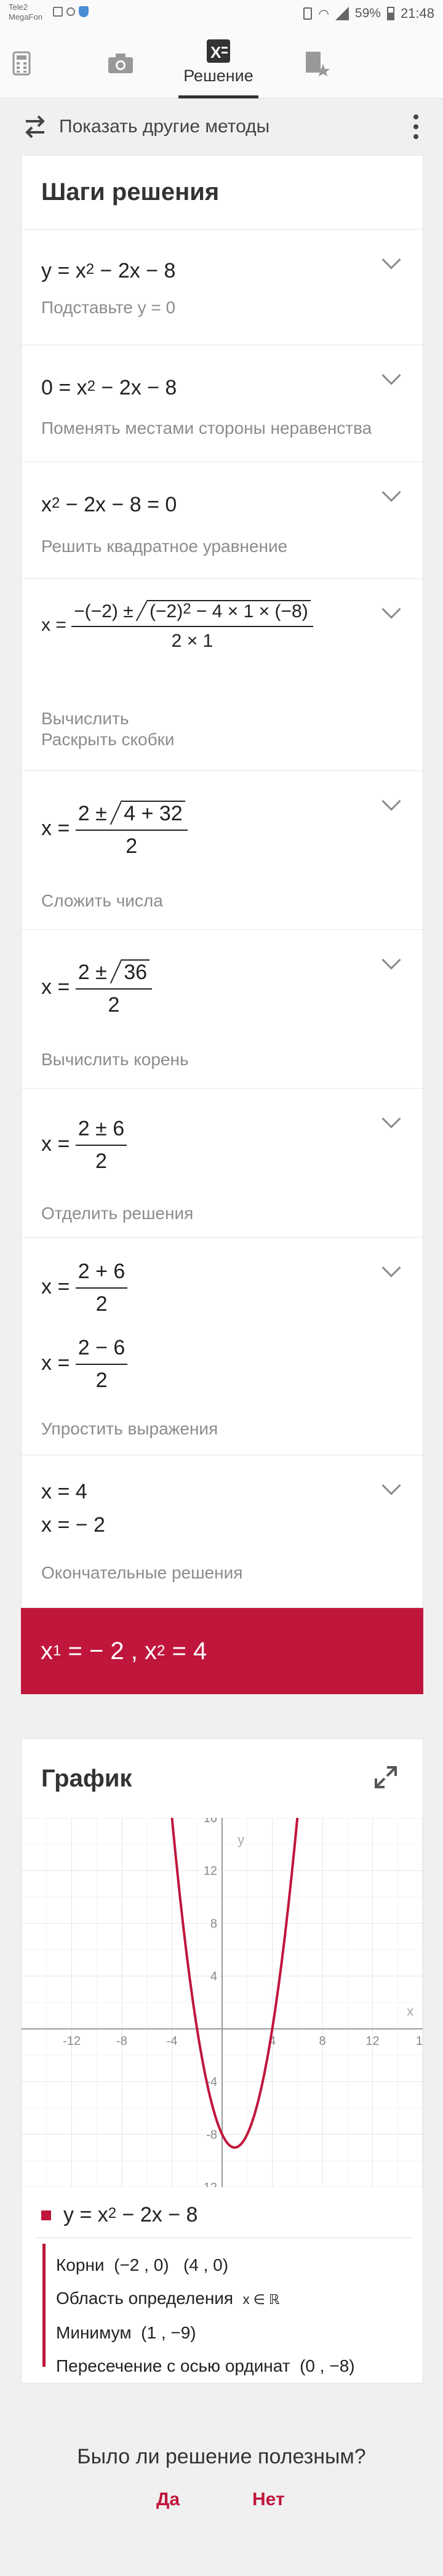  I want to click on battery-percent: 59%, so click(367, 13).